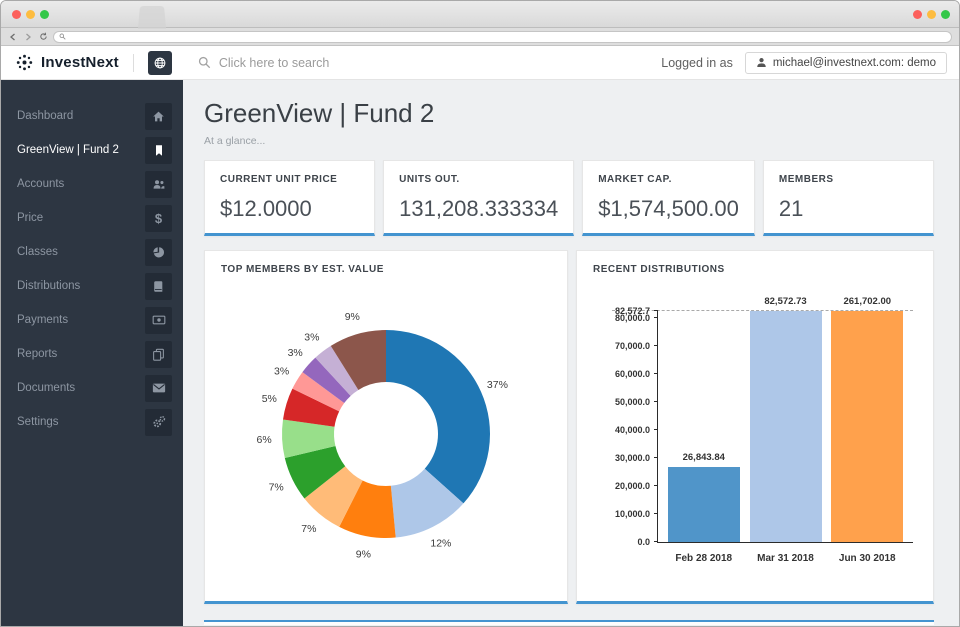 The width and height of the screenshot is (960, 627). What do you see at coordinates (269, 399) in the screenshot?
I see `pie-slice-label: 5%` at bounding box center [269, 399].